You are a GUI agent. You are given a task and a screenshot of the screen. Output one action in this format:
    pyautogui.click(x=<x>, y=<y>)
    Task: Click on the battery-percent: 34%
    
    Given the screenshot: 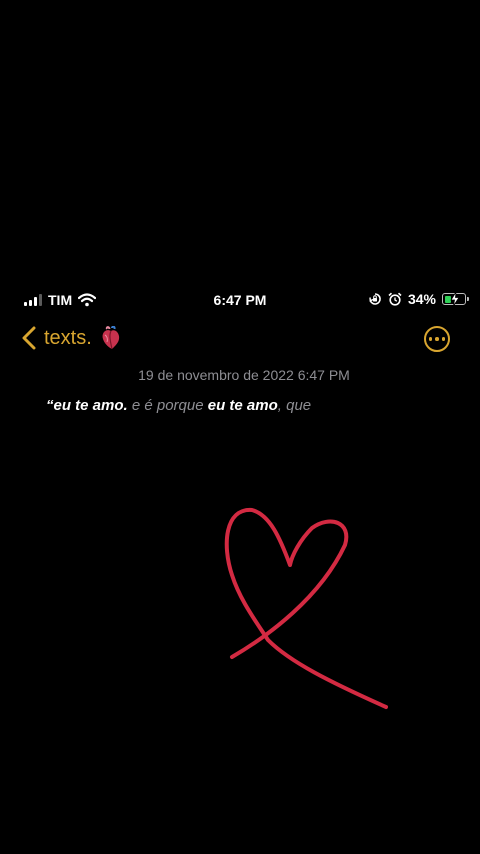 What is the action you would take?
    pyautogui.click(x=421, y=299)
    